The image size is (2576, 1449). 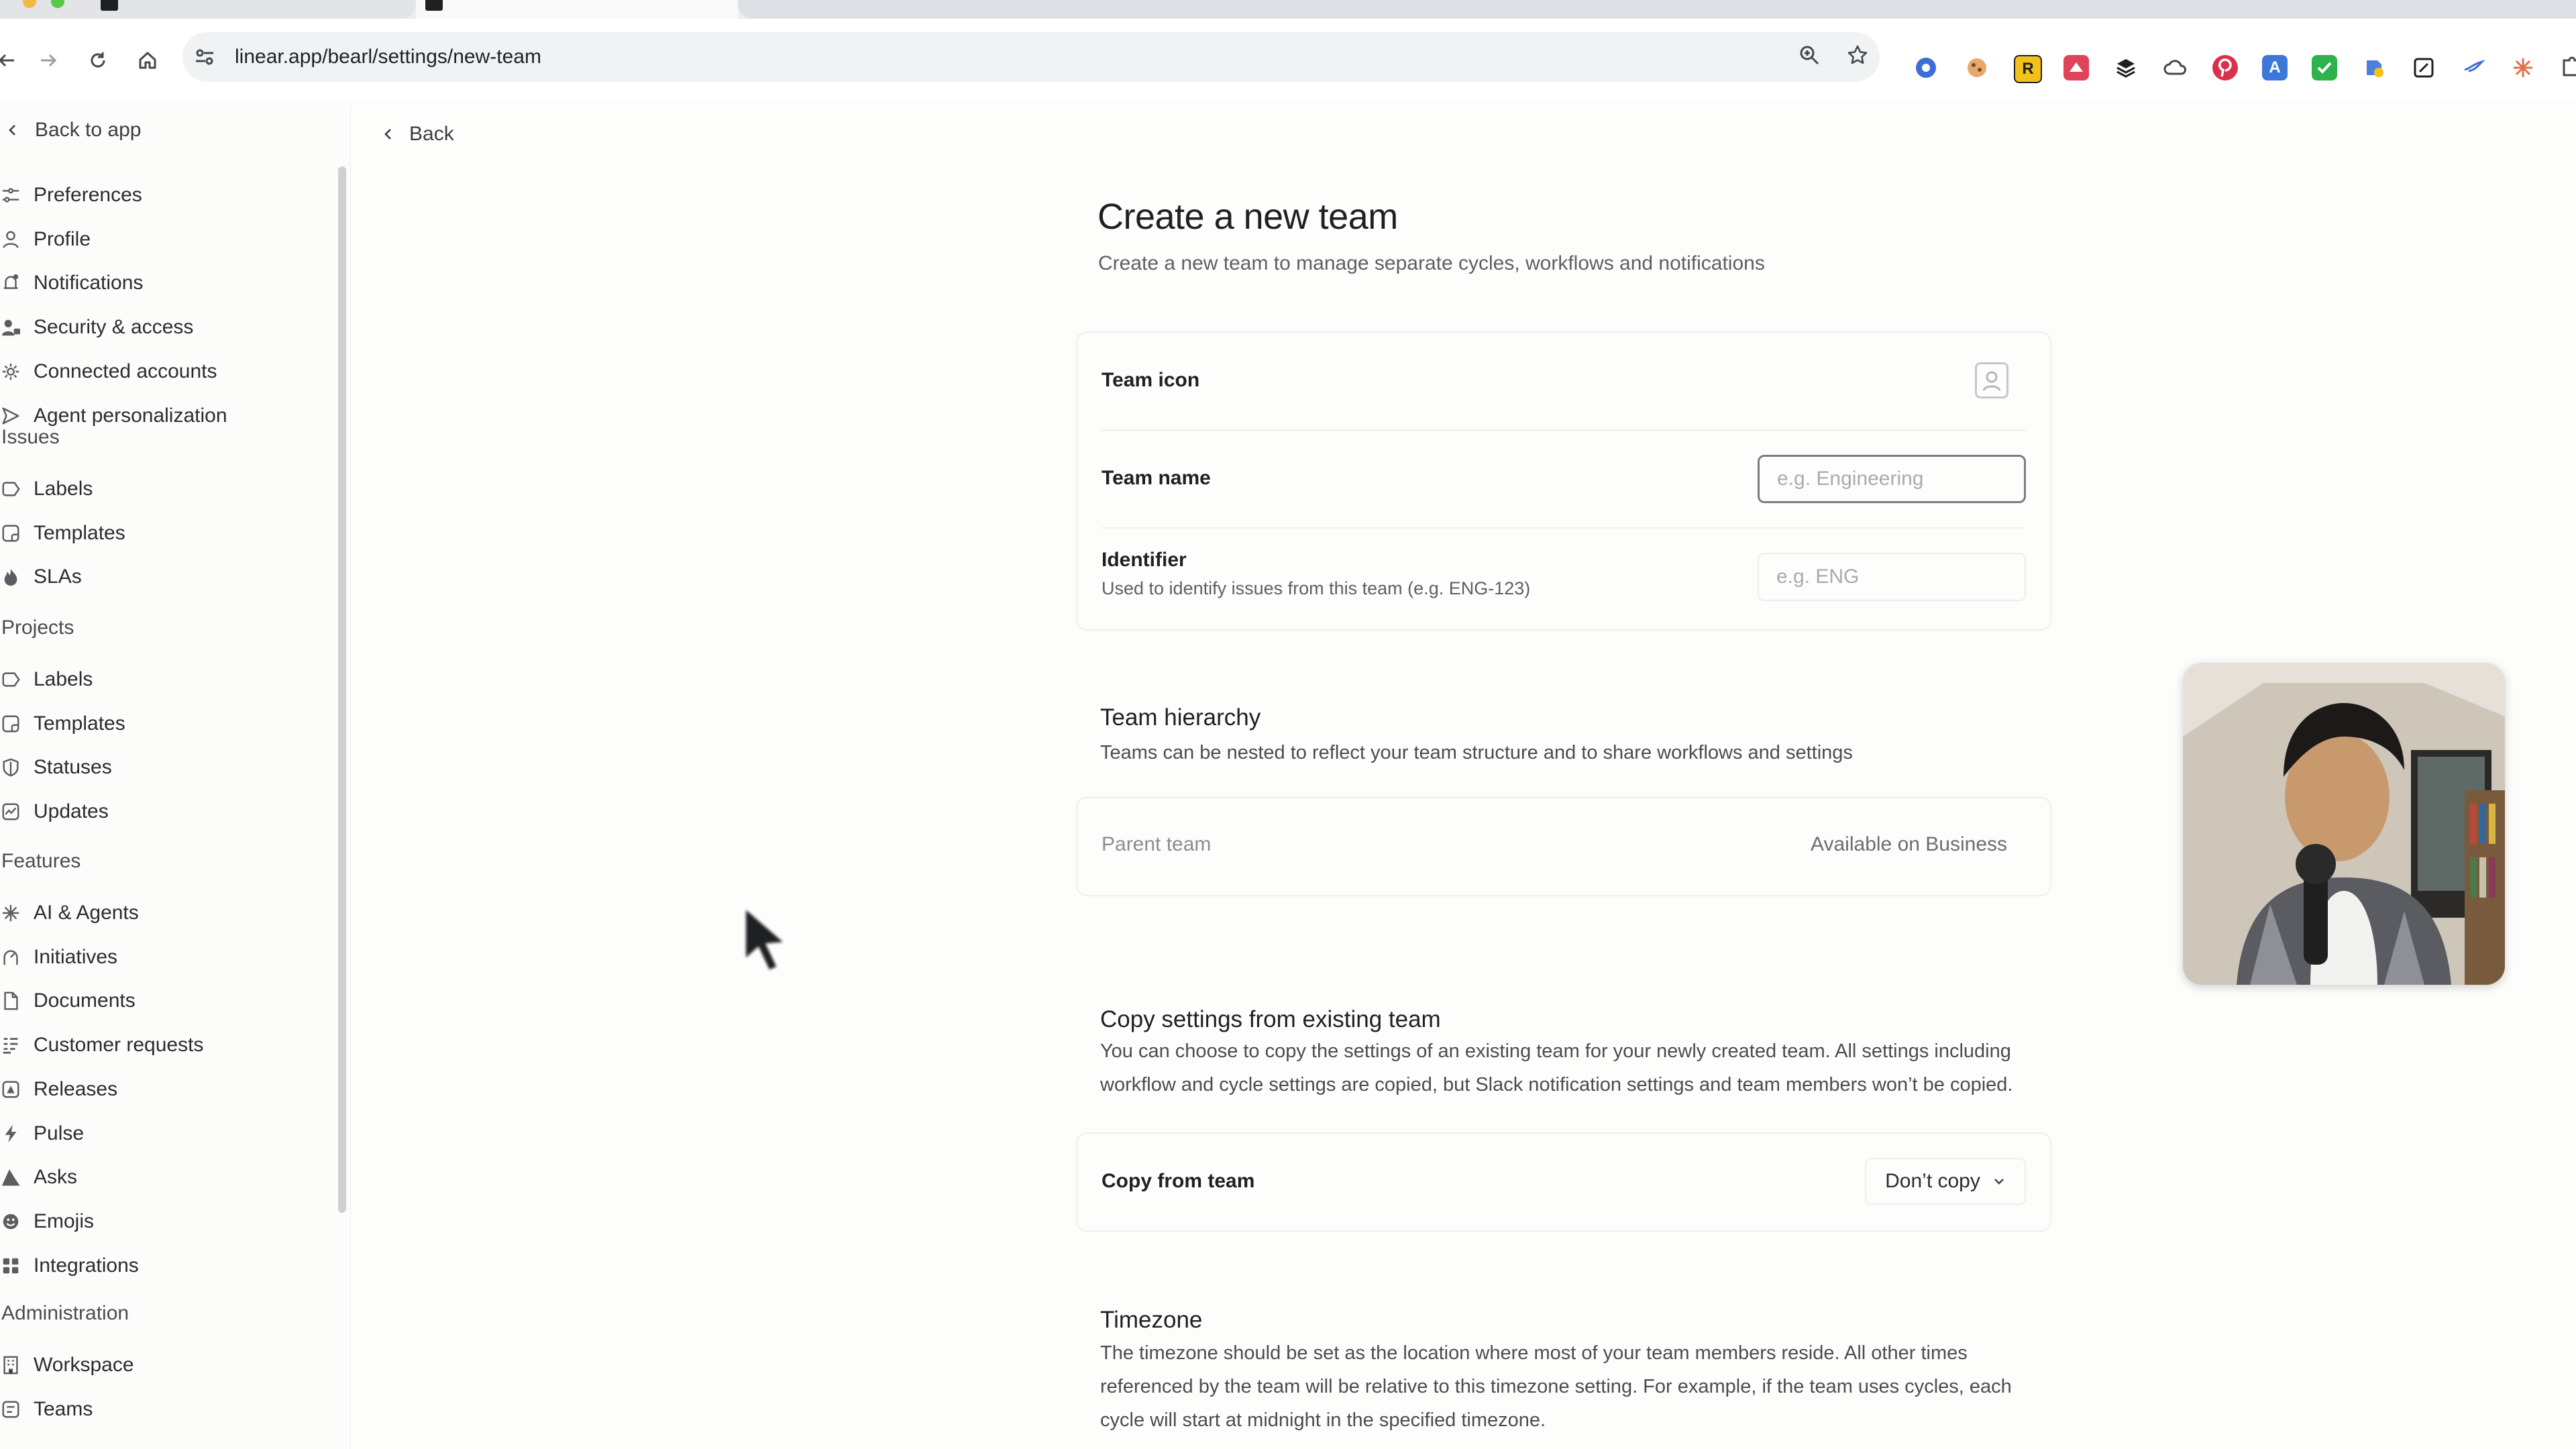 I want to click on team-name-input, so click(x=1892, y=479).